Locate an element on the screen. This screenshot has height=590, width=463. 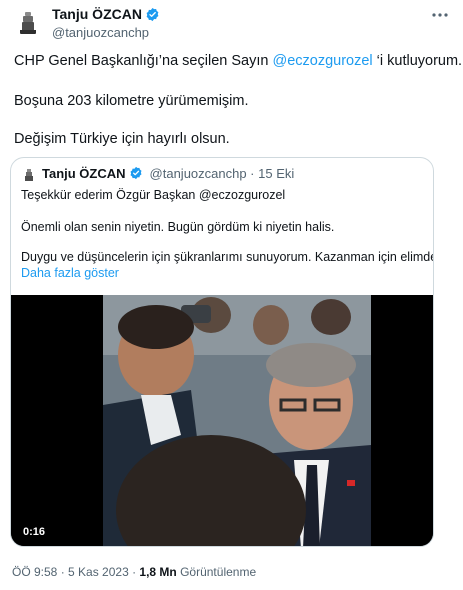
quote-handle-date: @tanjuozcanchp · 15 Eki is located at coordinates (222, 173).